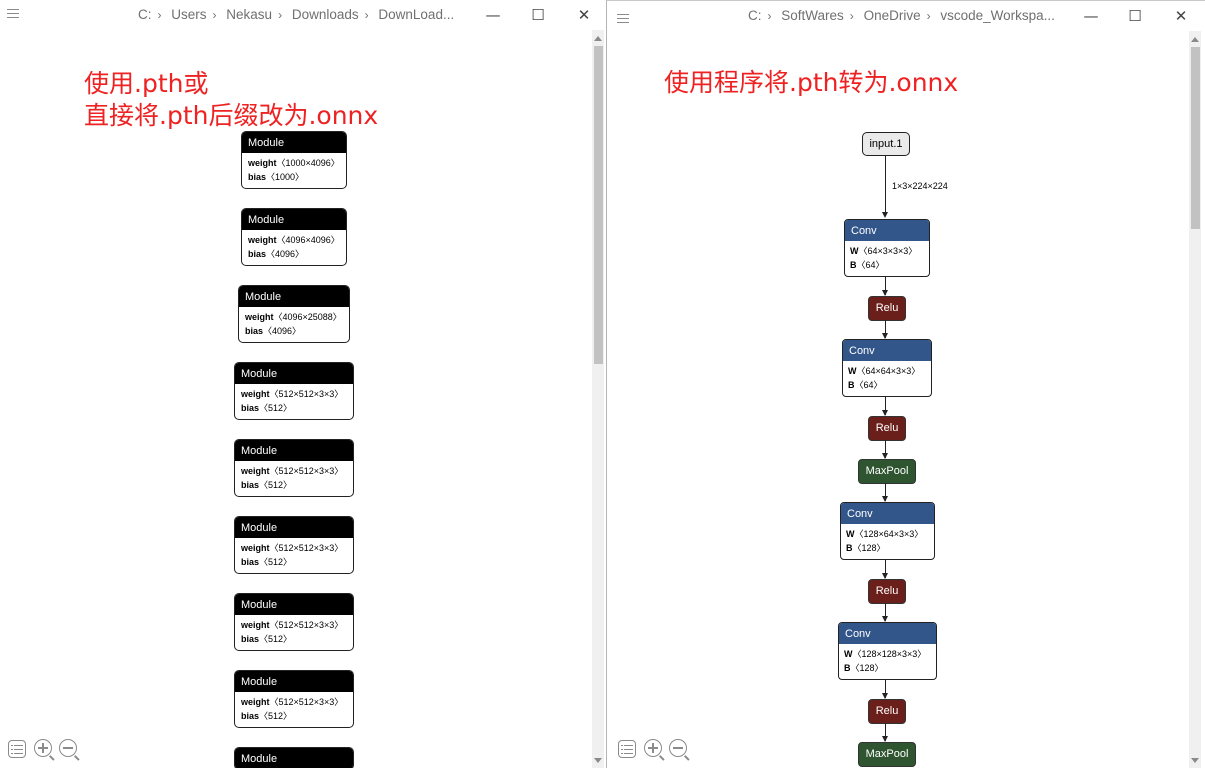 The height and width of the screenshot is (768, 1205). I want to click on breadcrumb-item: Downloads, so click(325, 14).